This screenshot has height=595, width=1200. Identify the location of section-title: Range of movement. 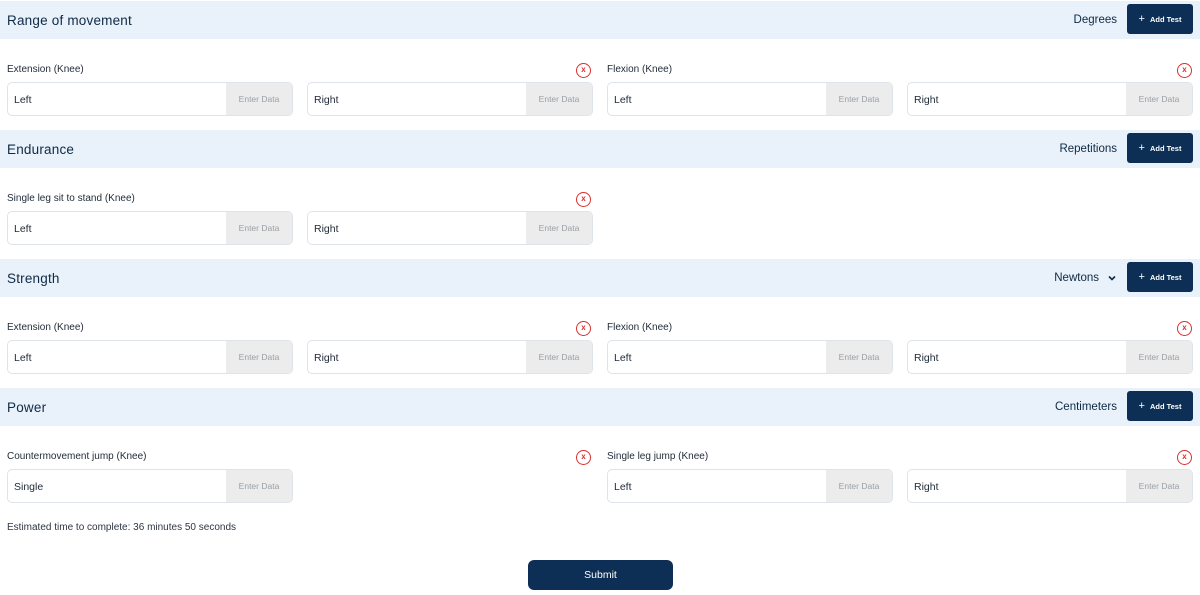
(69, 20).